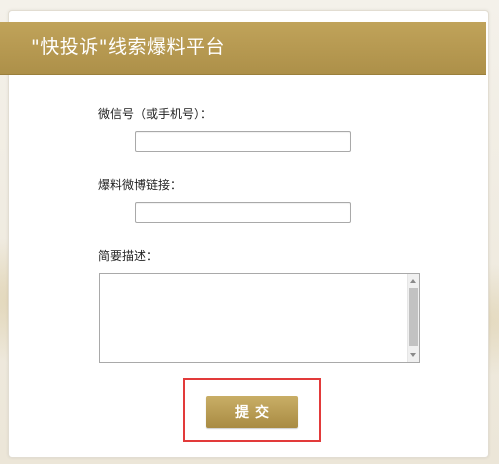  Describe the element at coordinates (413, 355) in the screenshot. I see `scroll-down-arrow-icon` at that location.